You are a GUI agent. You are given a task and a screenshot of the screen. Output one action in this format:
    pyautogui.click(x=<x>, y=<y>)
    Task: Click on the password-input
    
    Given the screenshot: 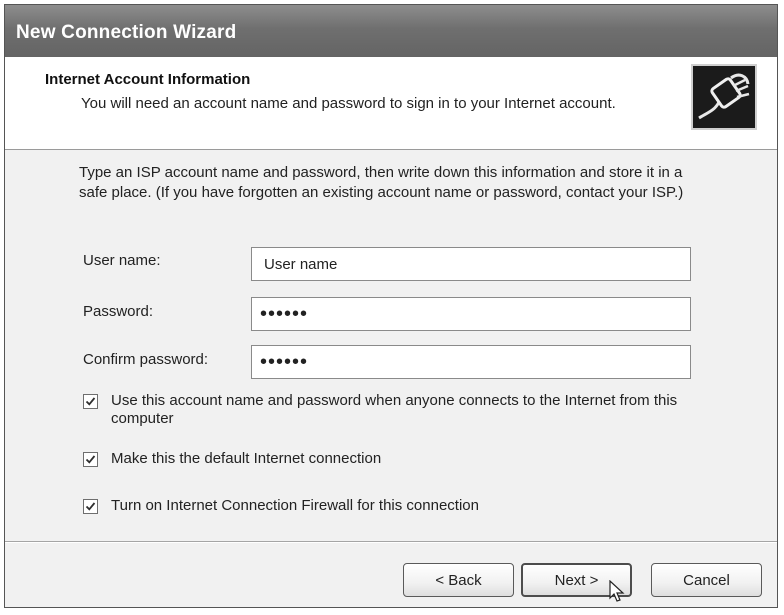 What is the action you would take?
    pyautogui.click(x=471, y=314)
    